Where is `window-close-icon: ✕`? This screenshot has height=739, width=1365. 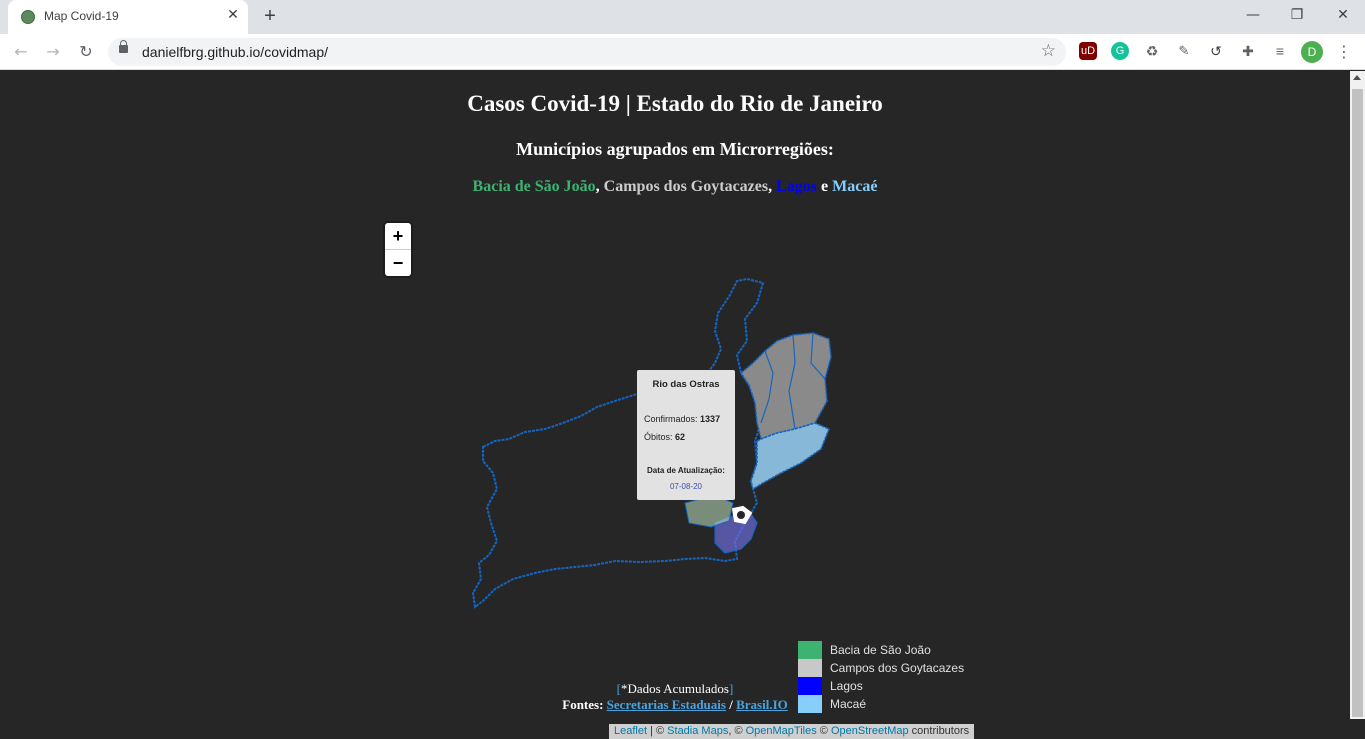
window-close-icon: ✕ is located at coordinates (1343, 15).